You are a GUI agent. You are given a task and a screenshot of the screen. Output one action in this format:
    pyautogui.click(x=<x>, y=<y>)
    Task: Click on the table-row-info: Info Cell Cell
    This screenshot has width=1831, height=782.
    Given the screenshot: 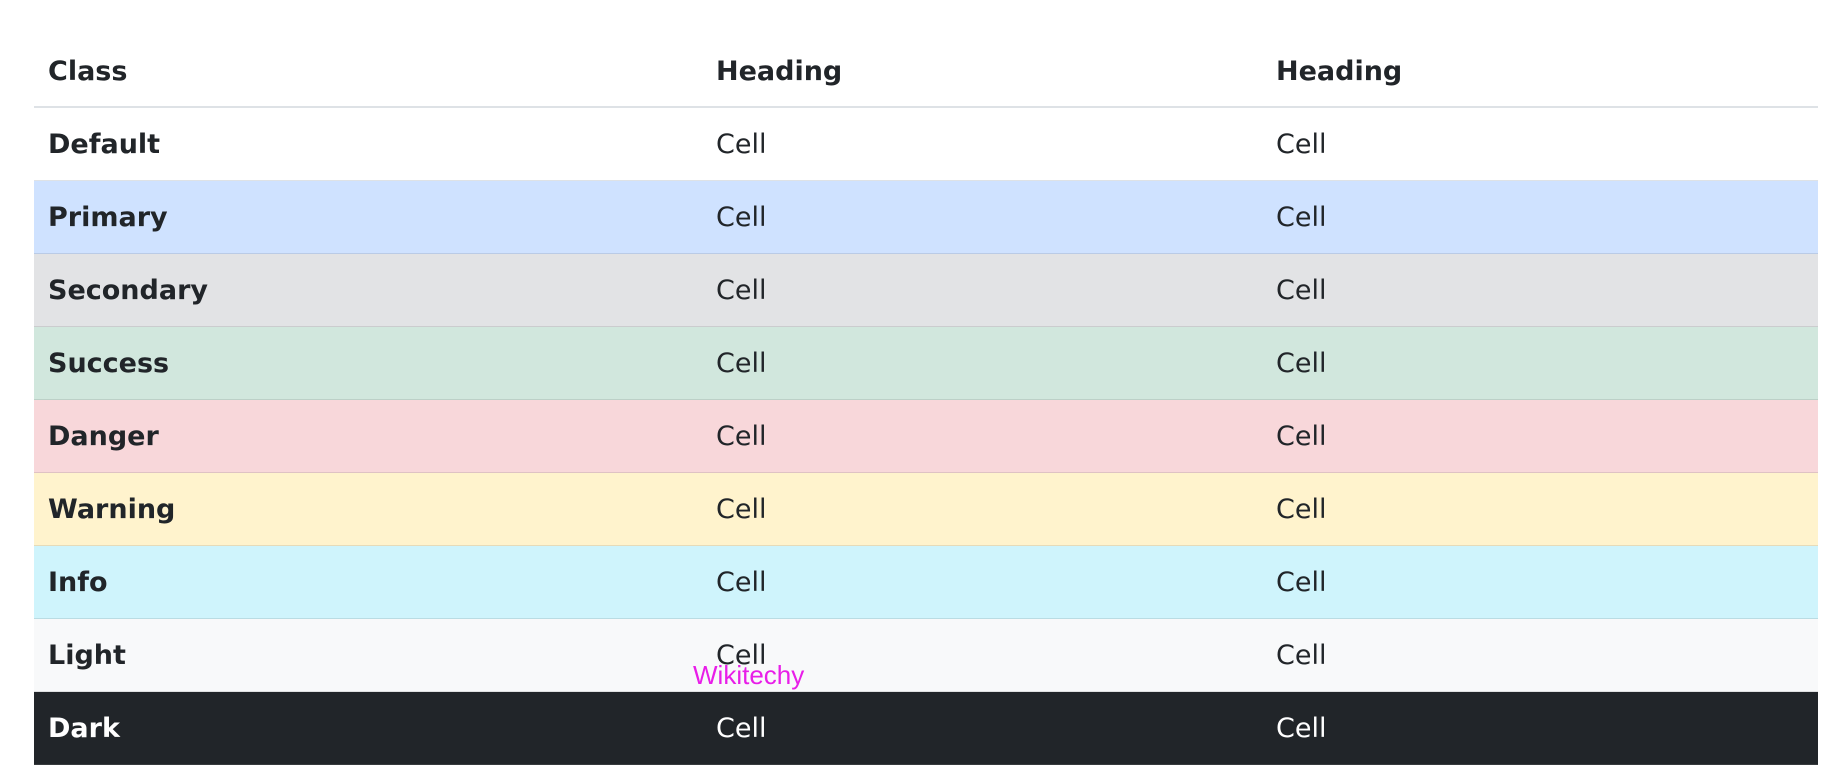 What is the action you would take?
    pyautogui.click(x=926, y=582)
    